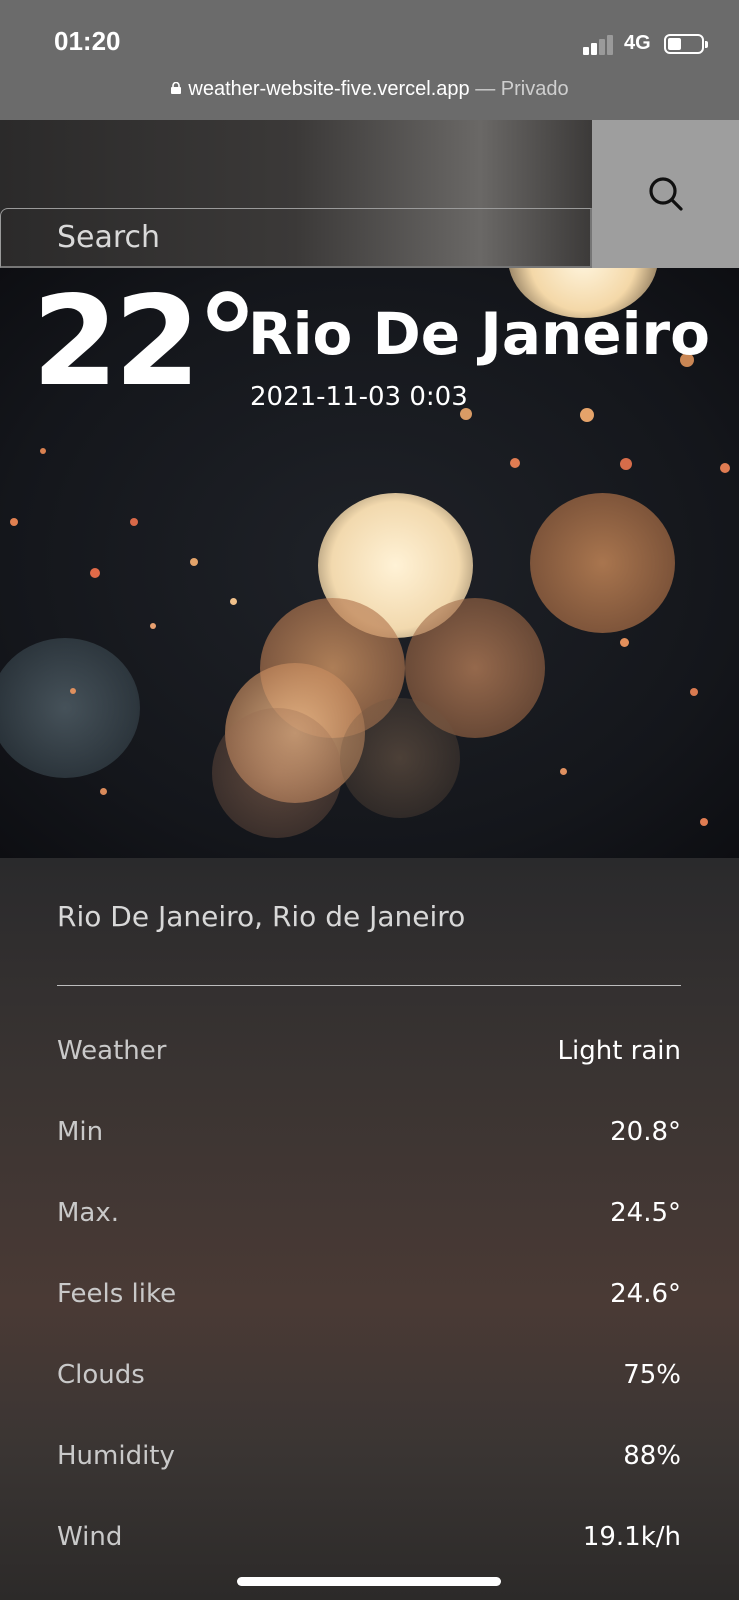  What do you see at coordinates (631, 1537) in the screenshot?
I see `detail-value: 19.1k/h` at bounding box center [631, 1537].